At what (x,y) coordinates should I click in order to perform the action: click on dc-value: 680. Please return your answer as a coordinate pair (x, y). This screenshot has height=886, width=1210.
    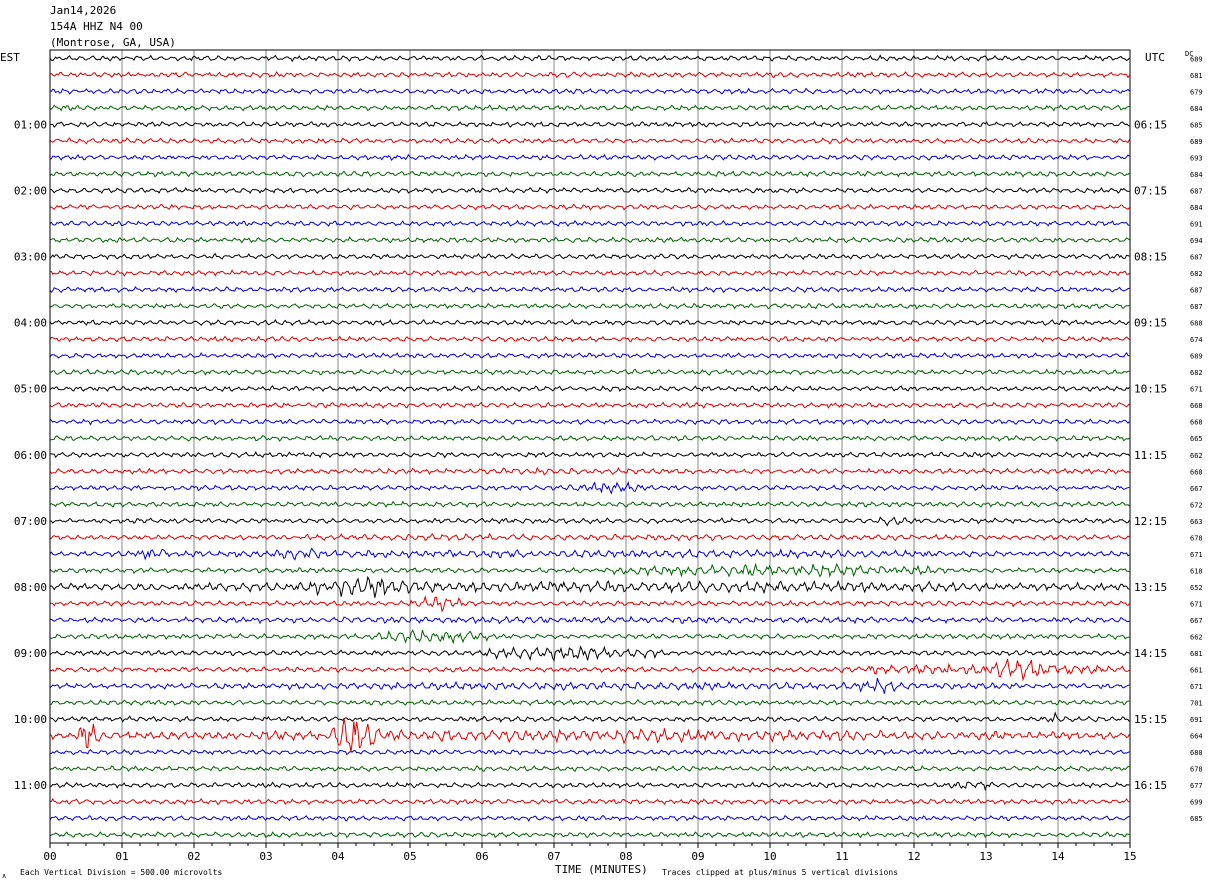
    Looking at the image, I should click on (1196, 753).